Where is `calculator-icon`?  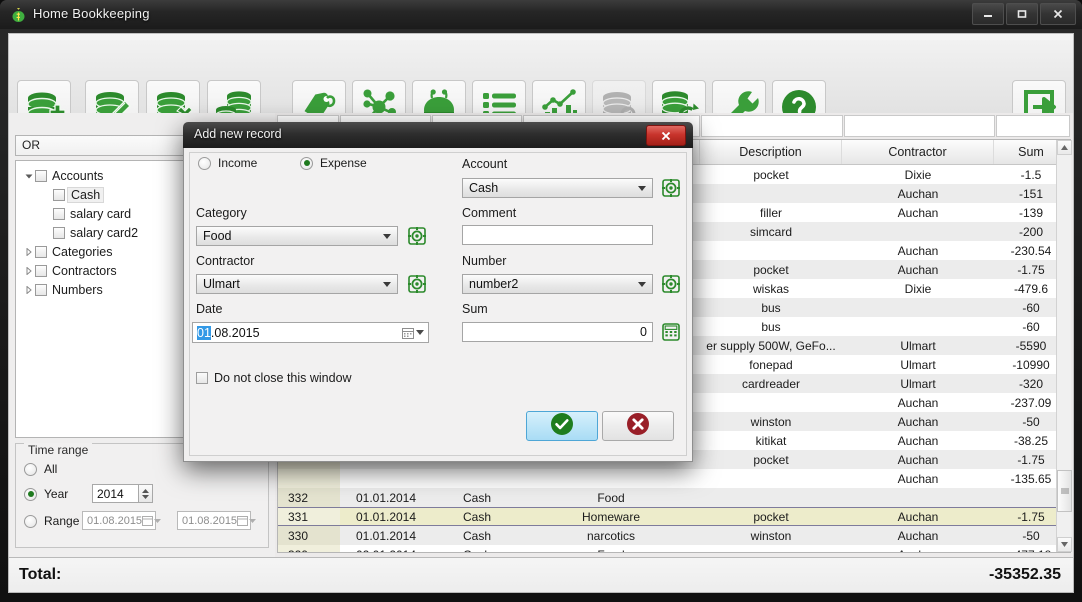 calculator-icon is located at coordinates (671, 332).